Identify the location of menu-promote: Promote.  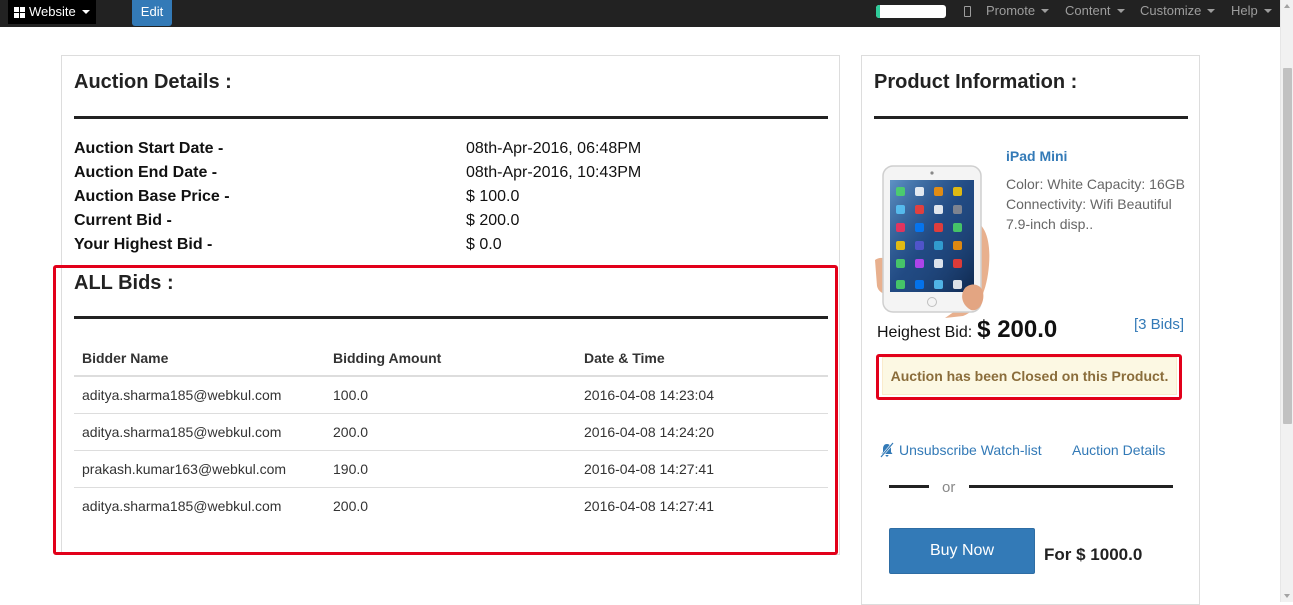
(1018, 11).